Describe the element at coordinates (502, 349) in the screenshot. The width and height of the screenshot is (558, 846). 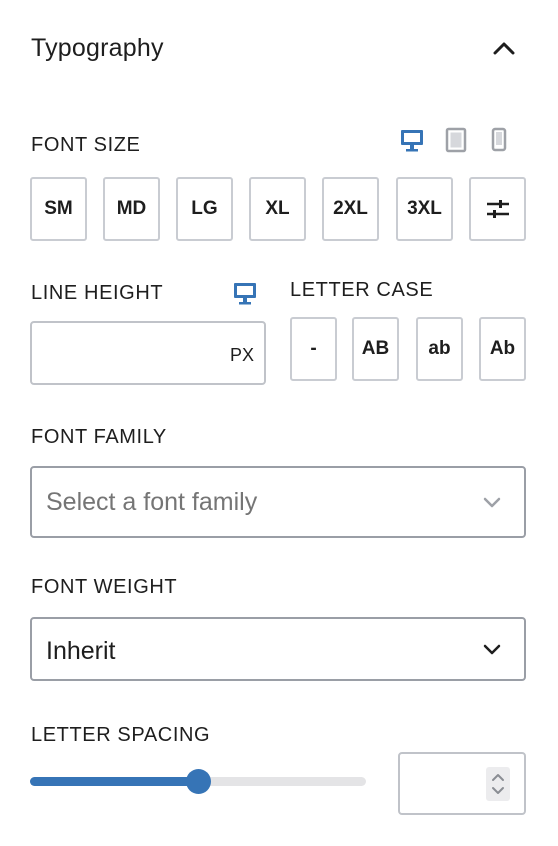
I see `letter-case-capitalize-button: Ab` at that location.